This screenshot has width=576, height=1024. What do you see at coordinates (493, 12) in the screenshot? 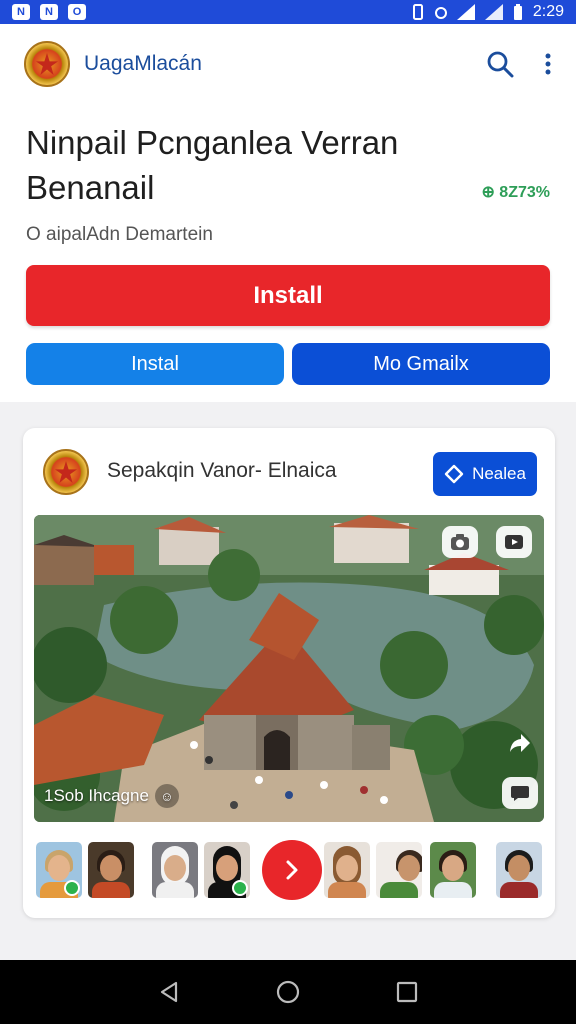
I see `wifi-icon` at bounding box center [493, 12].